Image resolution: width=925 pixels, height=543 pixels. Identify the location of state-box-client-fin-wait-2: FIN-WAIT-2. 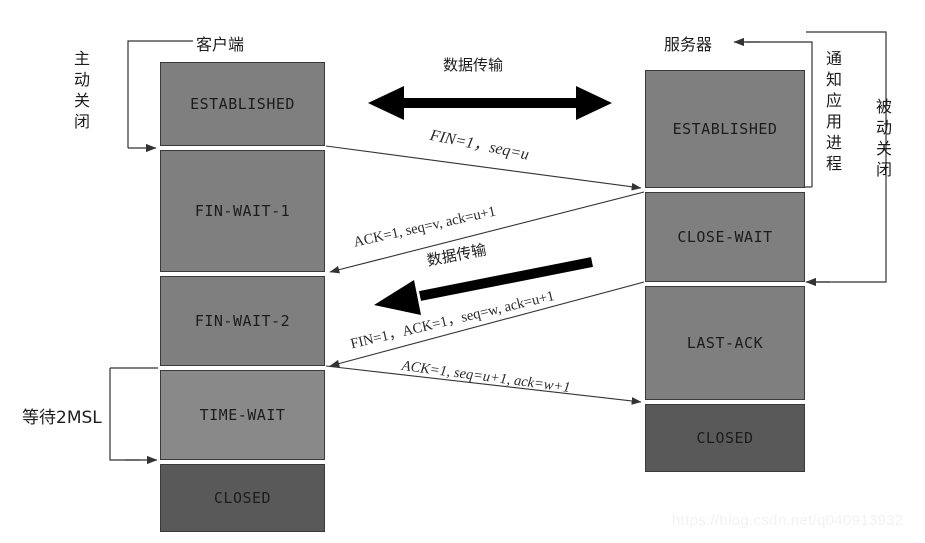
(242, 321).